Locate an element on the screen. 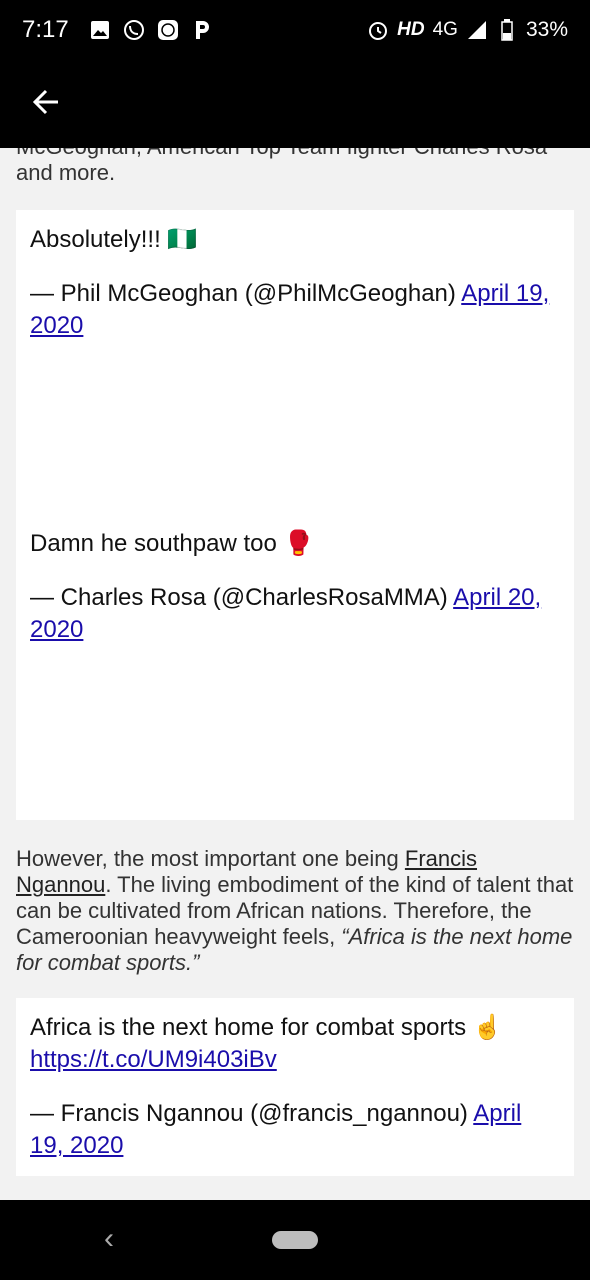 This screenshot has height=1280, width=590. app-bar is located at coordinates (295, 104).